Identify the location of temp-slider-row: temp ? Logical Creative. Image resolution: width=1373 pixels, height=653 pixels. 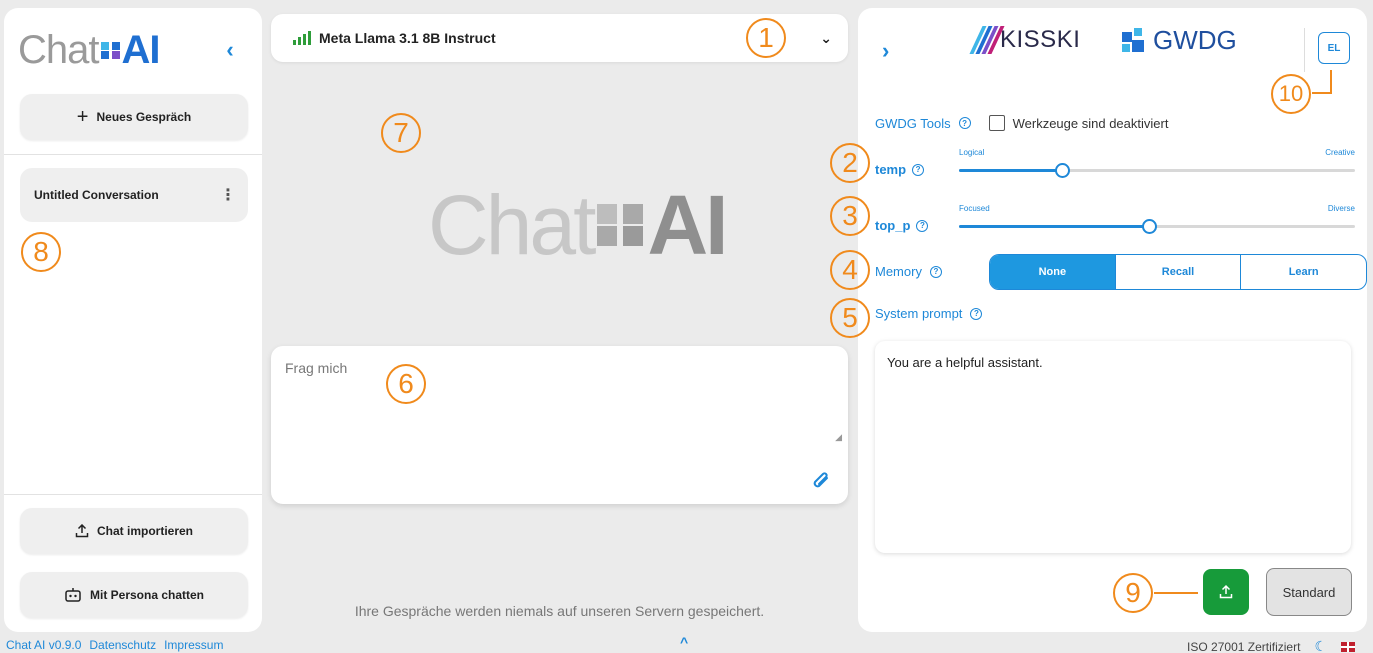
(1115, 166).